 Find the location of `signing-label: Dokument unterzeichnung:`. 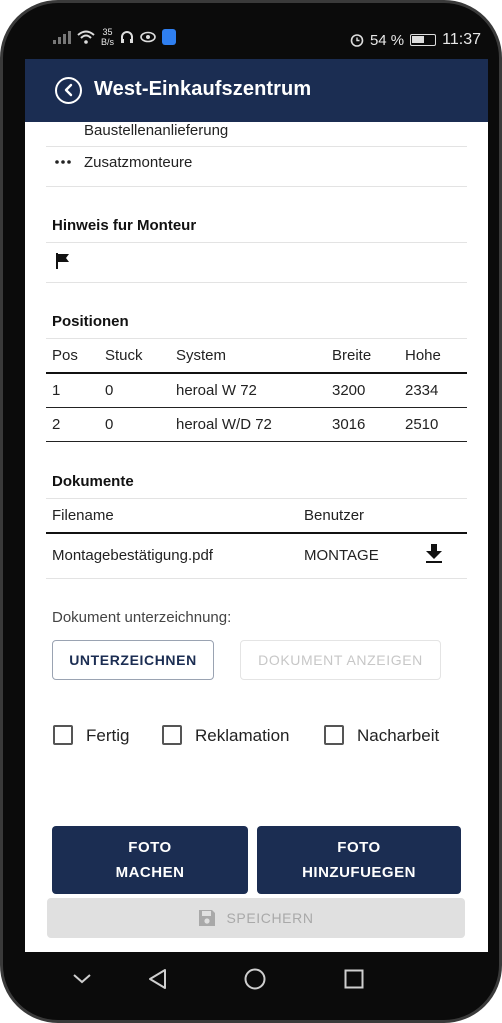

signing-label: Dokument unterzeichnung: is located at coordinates (142, 617).